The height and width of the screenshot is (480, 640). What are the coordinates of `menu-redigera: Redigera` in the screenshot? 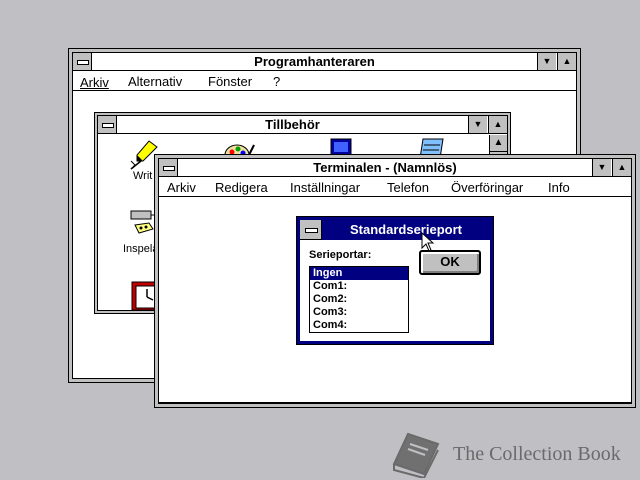 It's located at (241, 187).